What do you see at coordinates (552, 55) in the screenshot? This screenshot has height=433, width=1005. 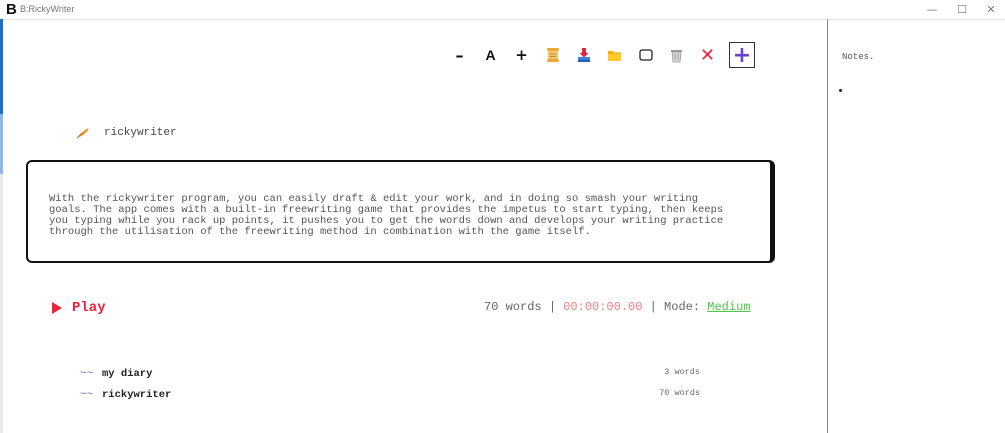 I see `scroll-icon` at bounding box center [552, 55].